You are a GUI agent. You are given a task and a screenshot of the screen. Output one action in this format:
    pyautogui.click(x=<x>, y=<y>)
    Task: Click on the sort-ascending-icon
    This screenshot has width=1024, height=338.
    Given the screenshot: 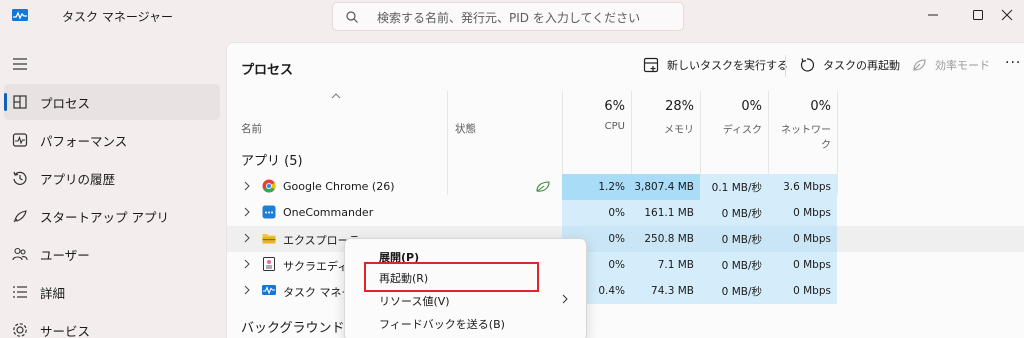 What is the action you would take?
    pyautogui.click(x=336, y=96)
    